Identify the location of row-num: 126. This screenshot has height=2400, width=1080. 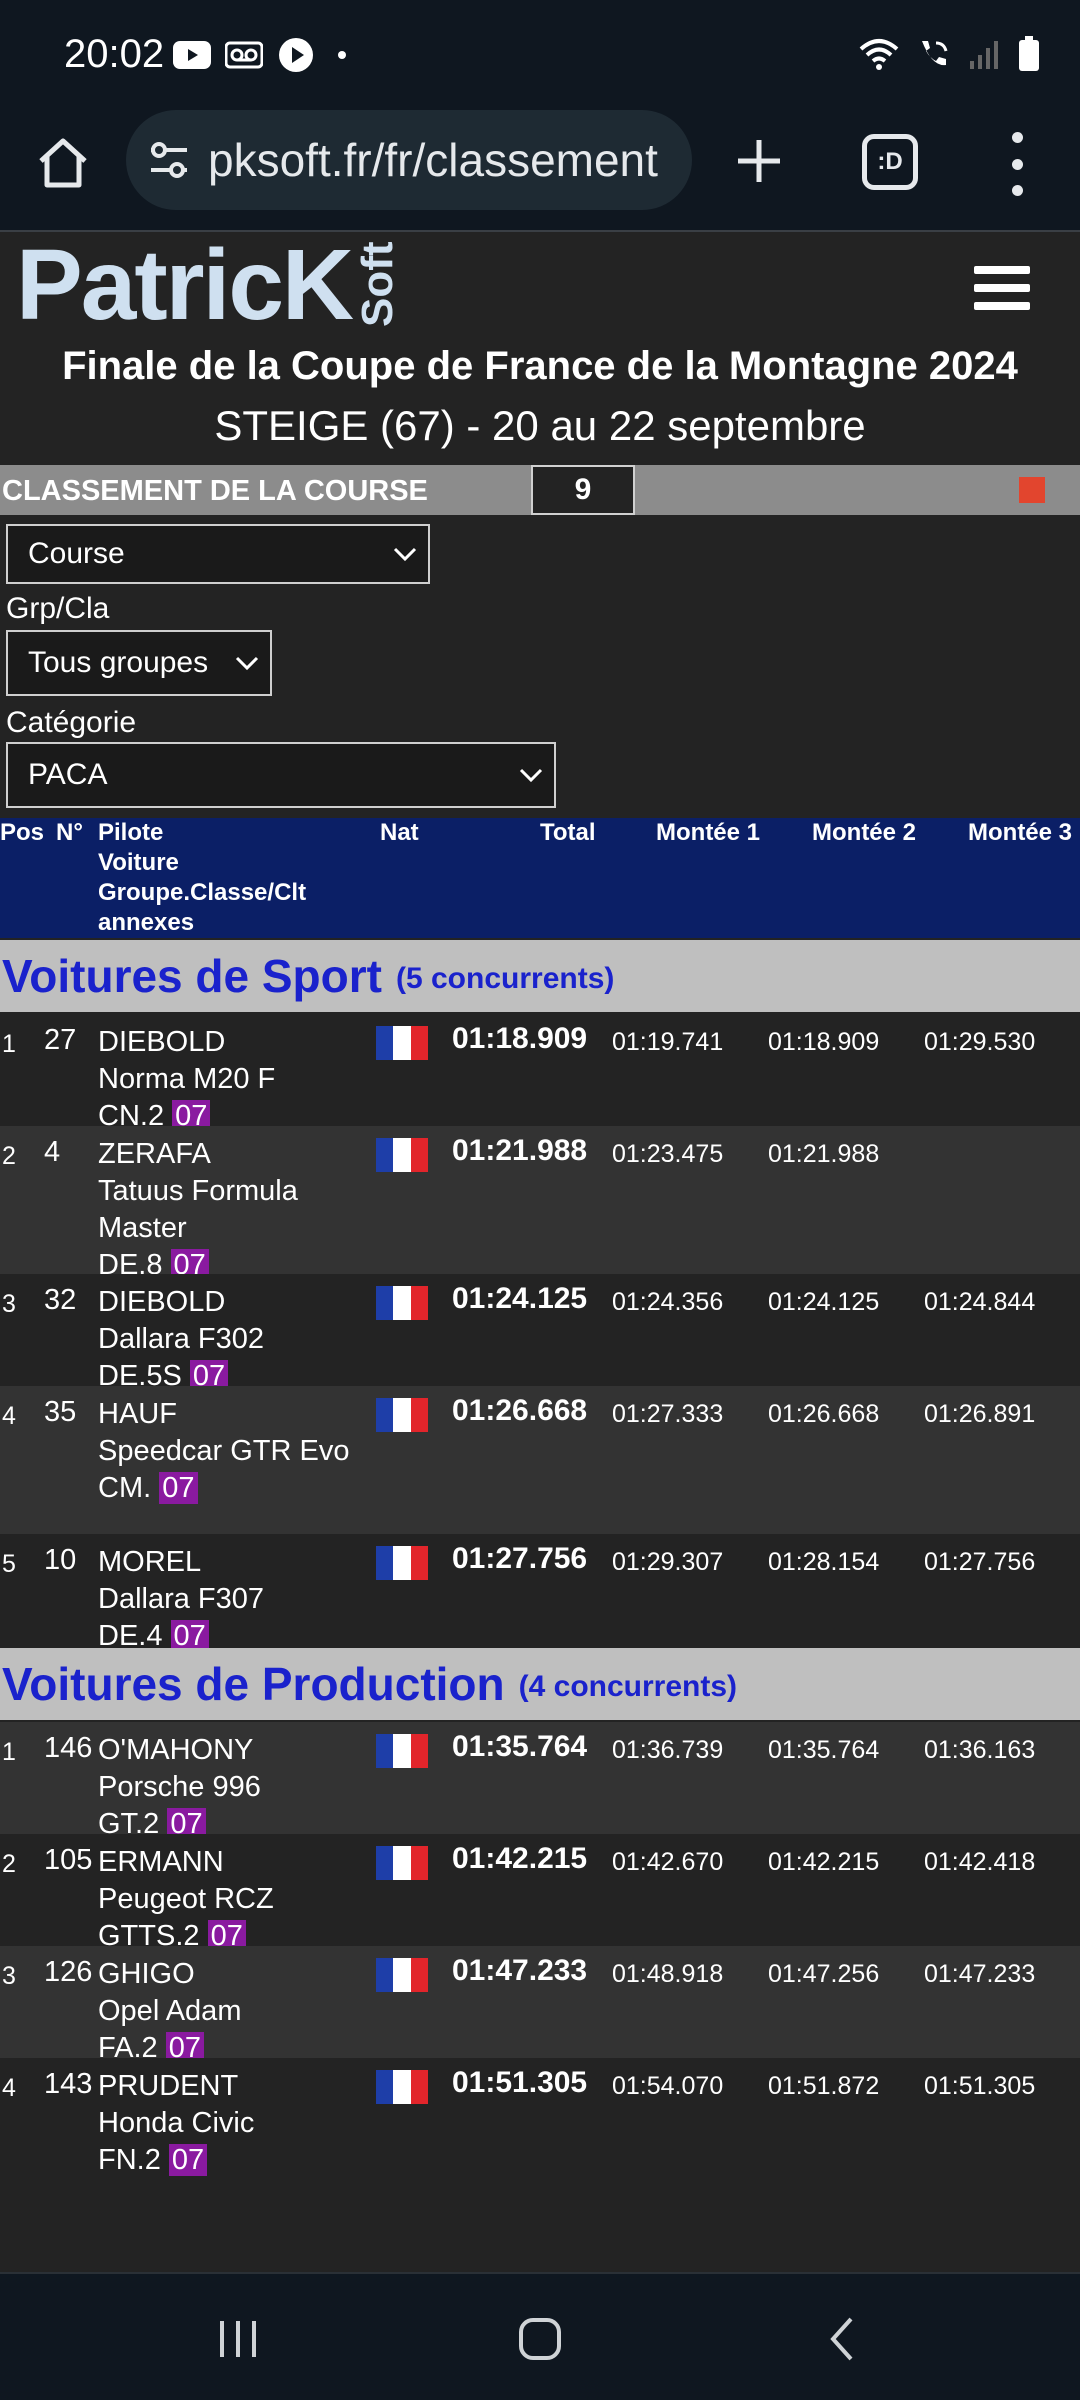
(68, 1972).